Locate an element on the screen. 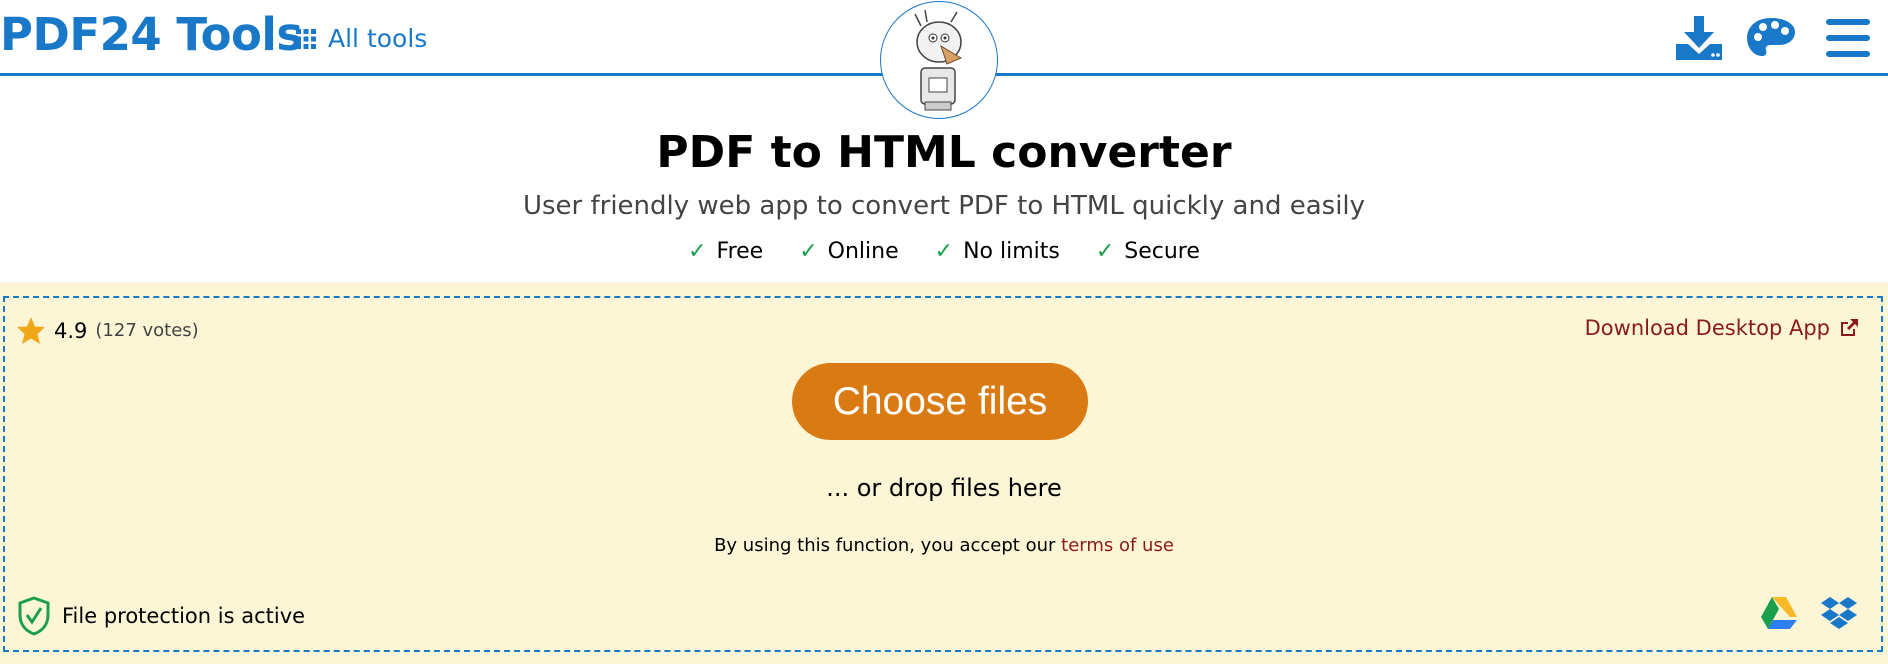  all-tools-label: All tools is located at coordinates (378, 38).